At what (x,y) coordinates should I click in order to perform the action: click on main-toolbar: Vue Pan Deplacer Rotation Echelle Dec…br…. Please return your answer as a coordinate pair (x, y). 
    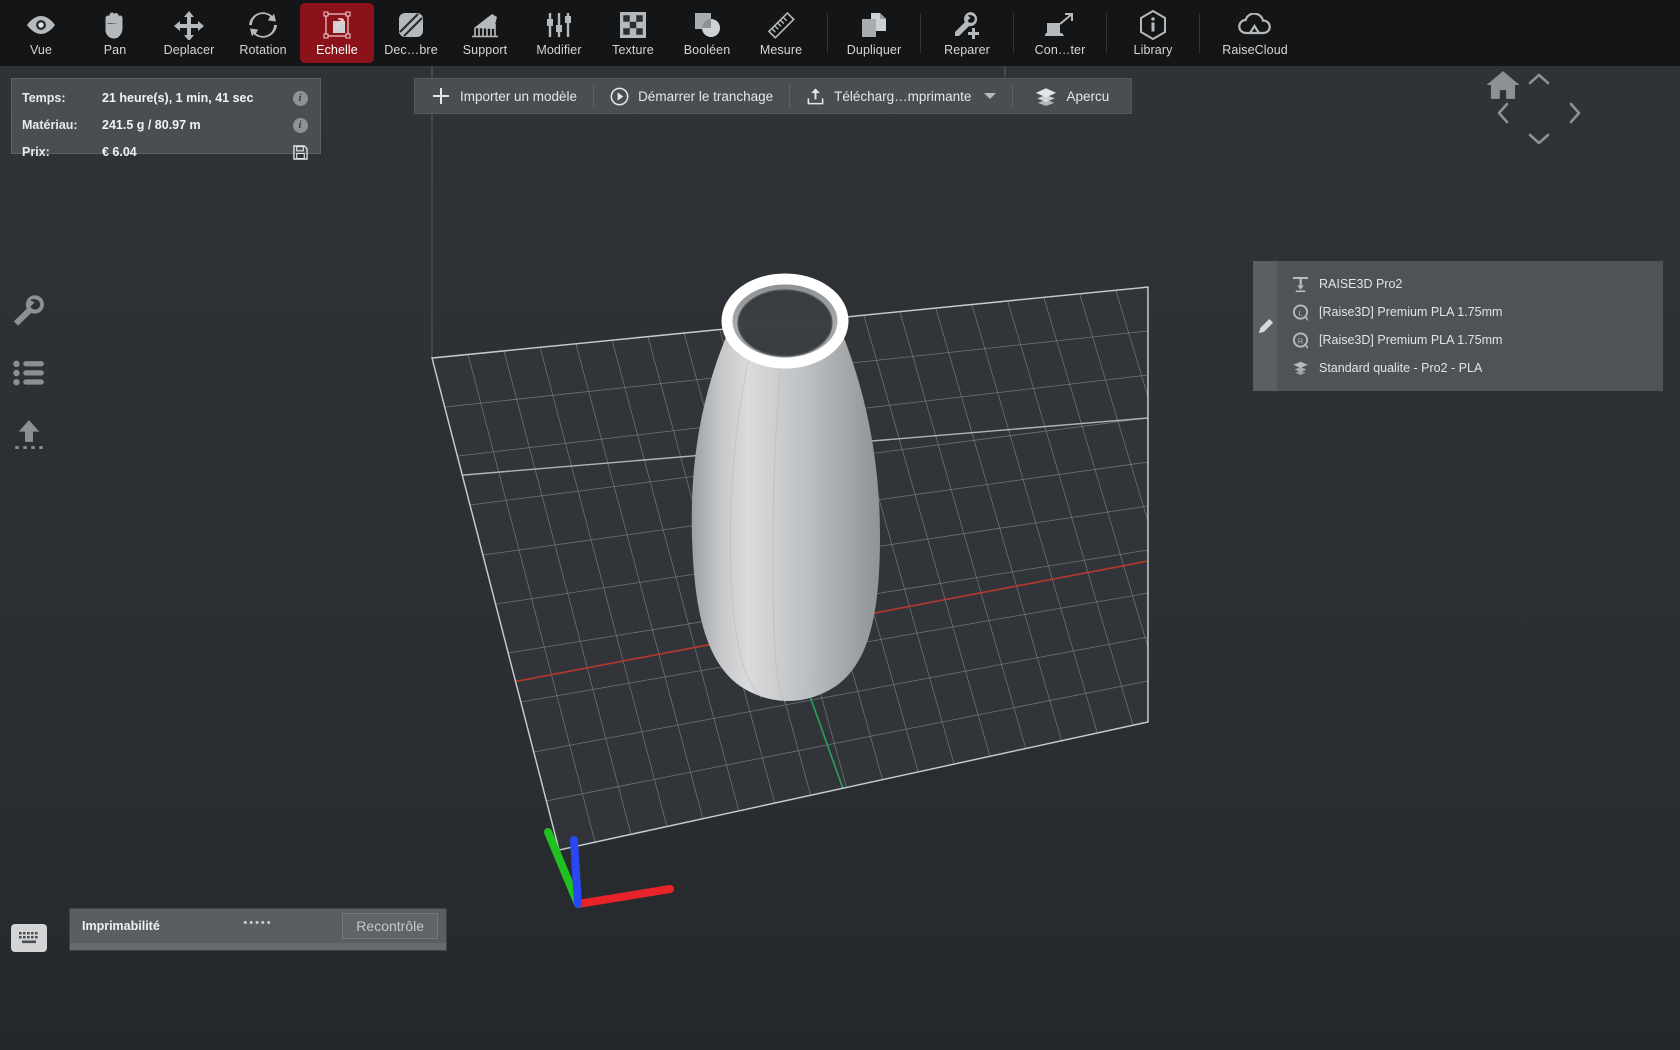
    Looking at the image, I should click on (840, 33).